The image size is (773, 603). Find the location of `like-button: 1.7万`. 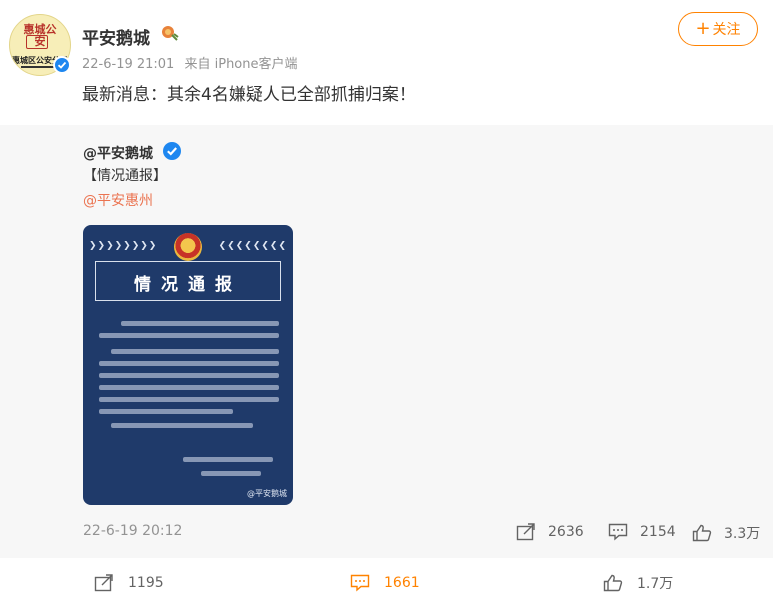

like-button: 1.7万 is located at coordinates (638, 583).